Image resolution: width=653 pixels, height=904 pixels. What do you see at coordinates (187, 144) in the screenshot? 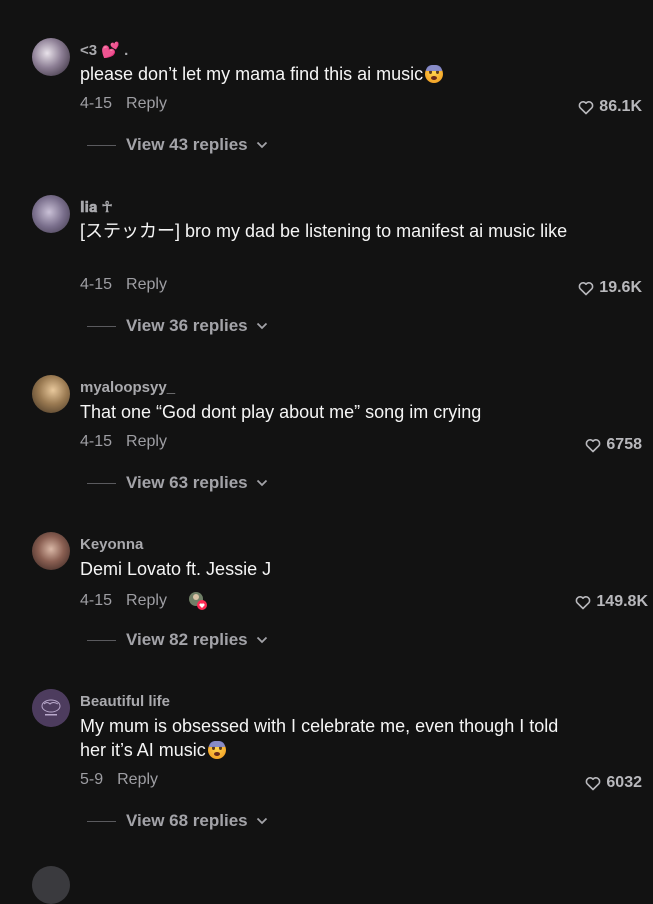
I see `view-replies-label: View 43 replies` at bounding box center [187, 144].